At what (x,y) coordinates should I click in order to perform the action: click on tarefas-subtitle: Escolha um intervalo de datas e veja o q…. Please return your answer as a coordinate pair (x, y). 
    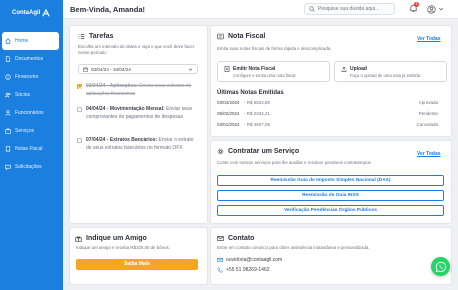
    Looking at the image, I should click on (136, 49).